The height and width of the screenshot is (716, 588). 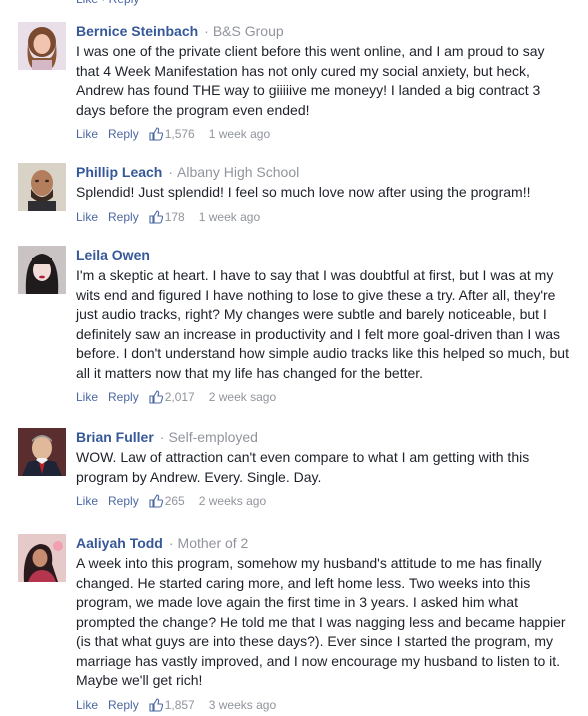 I want to click on timestamp: 2 week sago, so click(x=242, y=397).